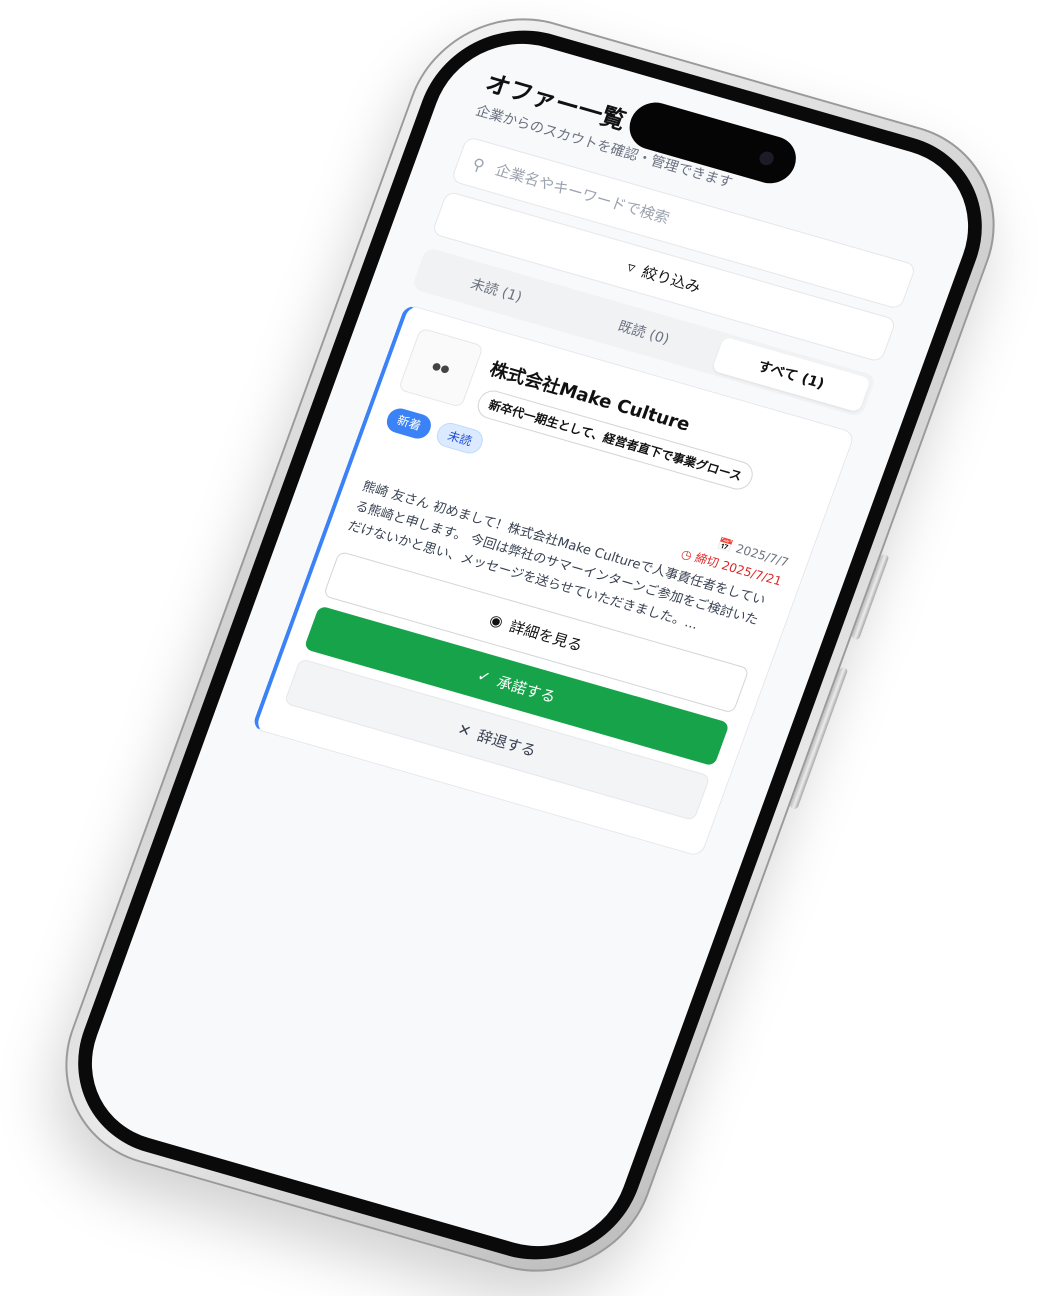 The image size is (1038, 1296). Describe the element at coordinates (526, 689) in the screenshot. I see `accept-label: 承諾する` at that location.